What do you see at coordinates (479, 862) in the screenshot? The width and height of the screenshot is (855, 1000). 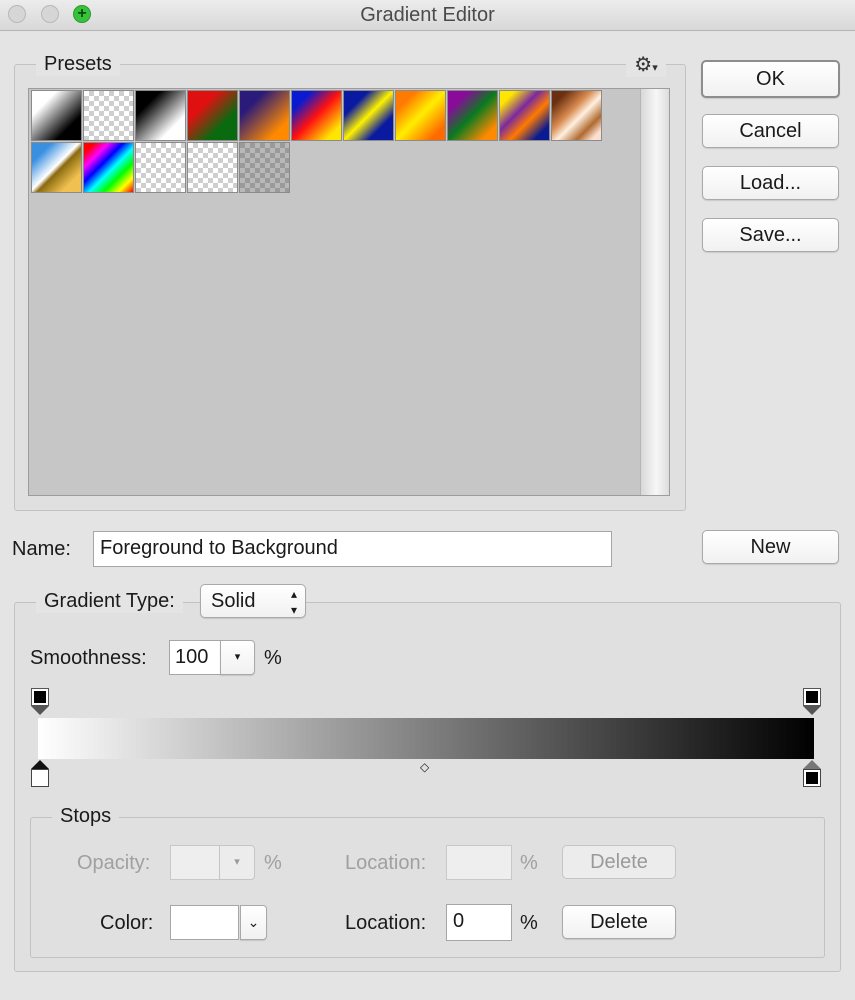 I see `opacity-location-input` at bounding box center [479, 862].